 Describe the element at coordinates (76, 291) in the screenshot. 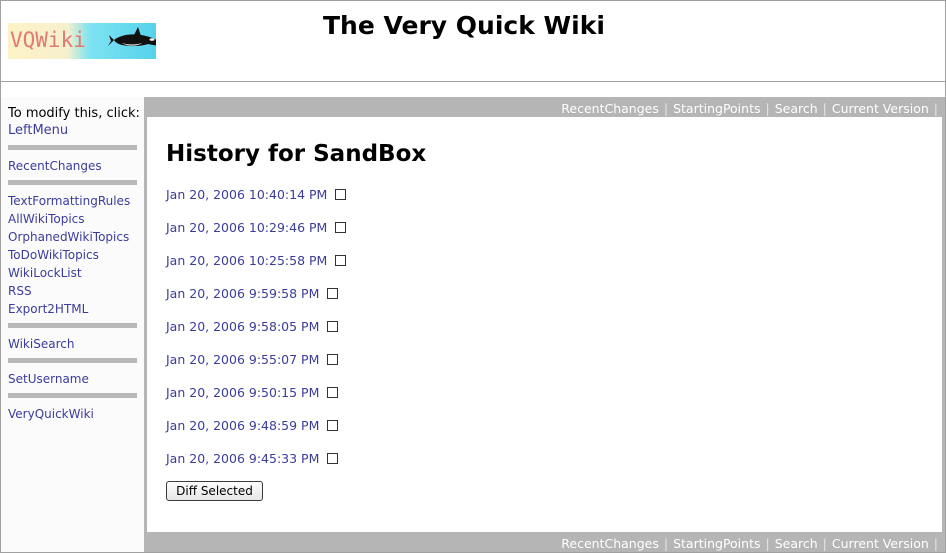

I see `sidebar-item-rss: RSS` at that location.